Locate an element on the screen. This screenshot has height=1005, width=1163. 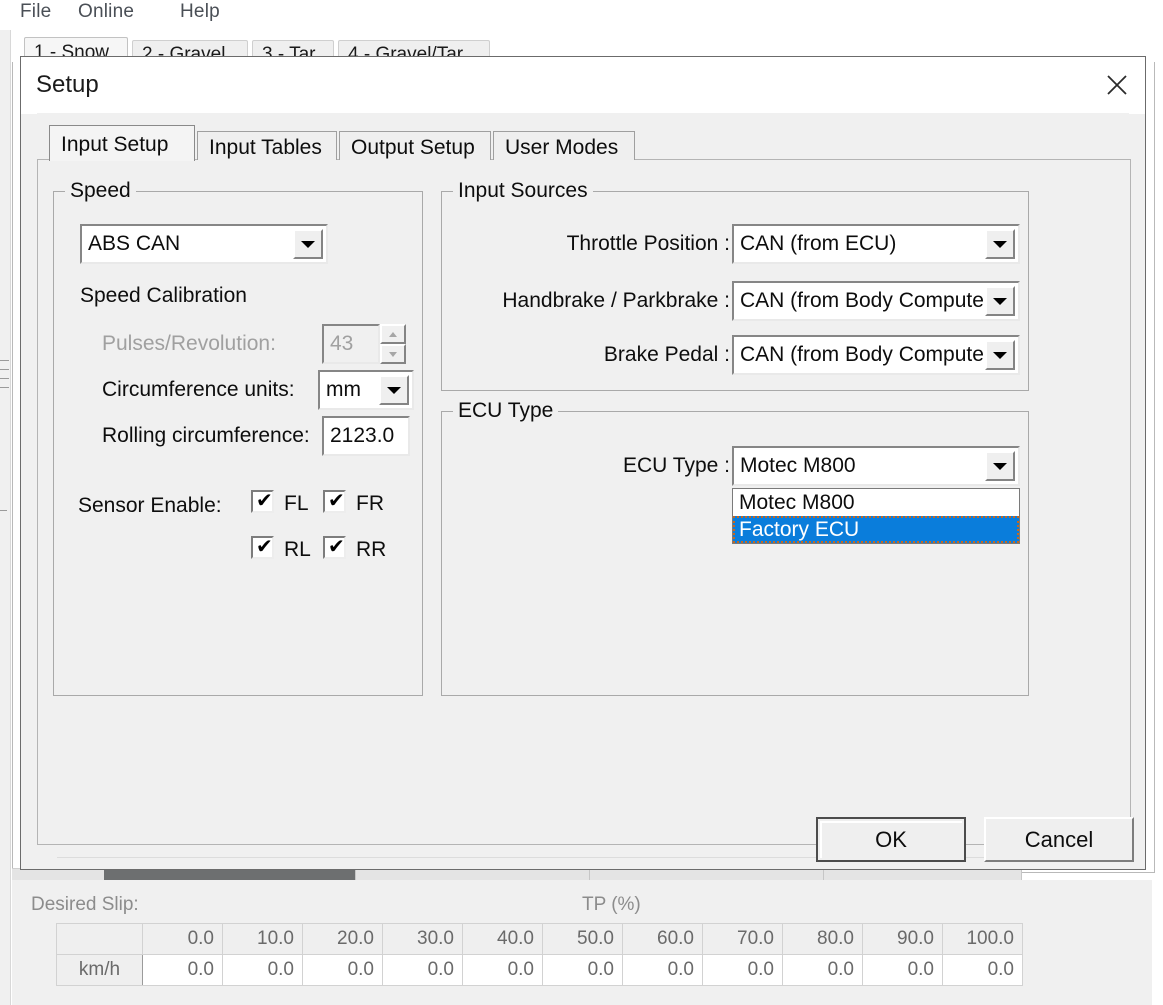
dialog-title-bar: Setup is located at coordinates (583, 85).